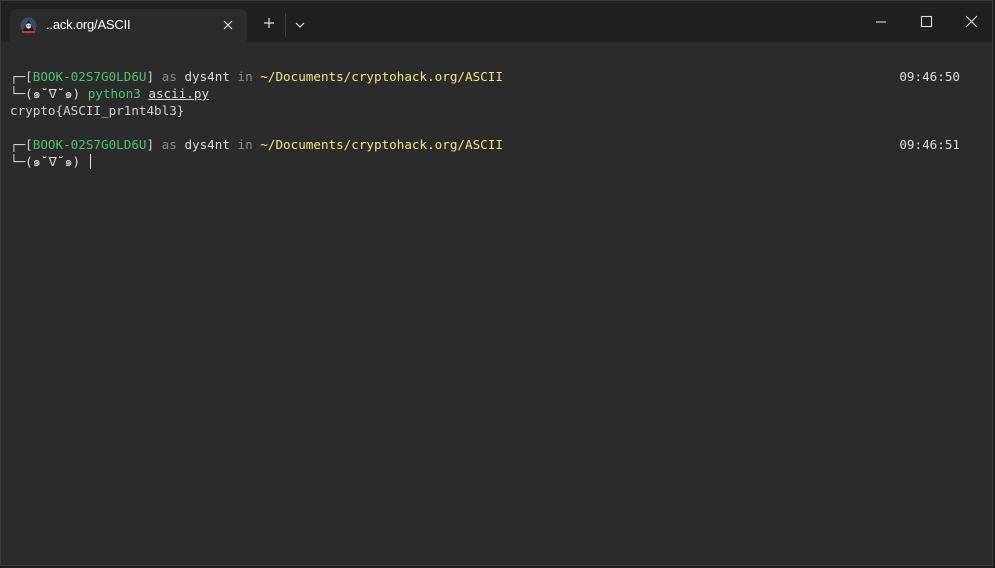  I want to click on tab-divider, so click(285, 25).